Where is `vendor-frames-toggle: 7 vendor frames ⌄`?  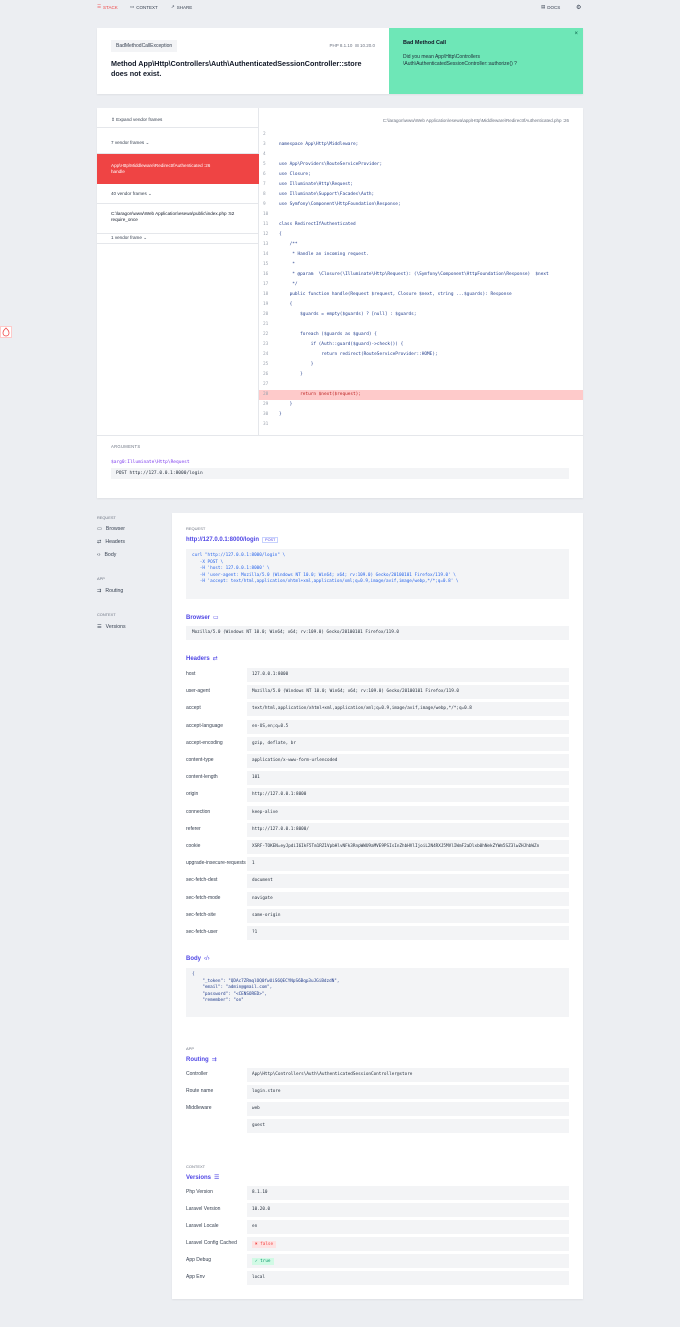 vendor-frames-toggle: 7 vendor frames ⌄ is located at coordinates (178, 143).